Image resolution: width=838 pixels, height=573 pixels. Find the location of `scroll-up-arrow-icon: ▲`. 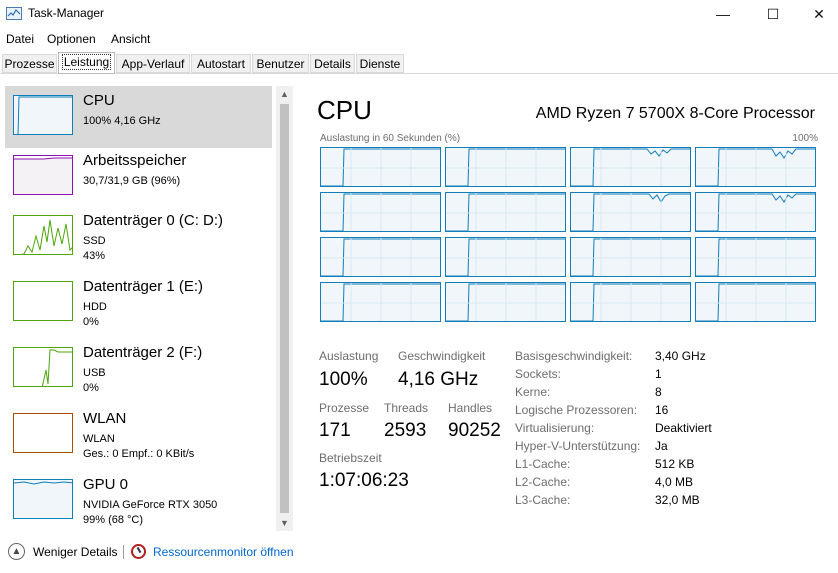

scroll-up-arrow-icon: ▲ is located at coordinates (284, 94).